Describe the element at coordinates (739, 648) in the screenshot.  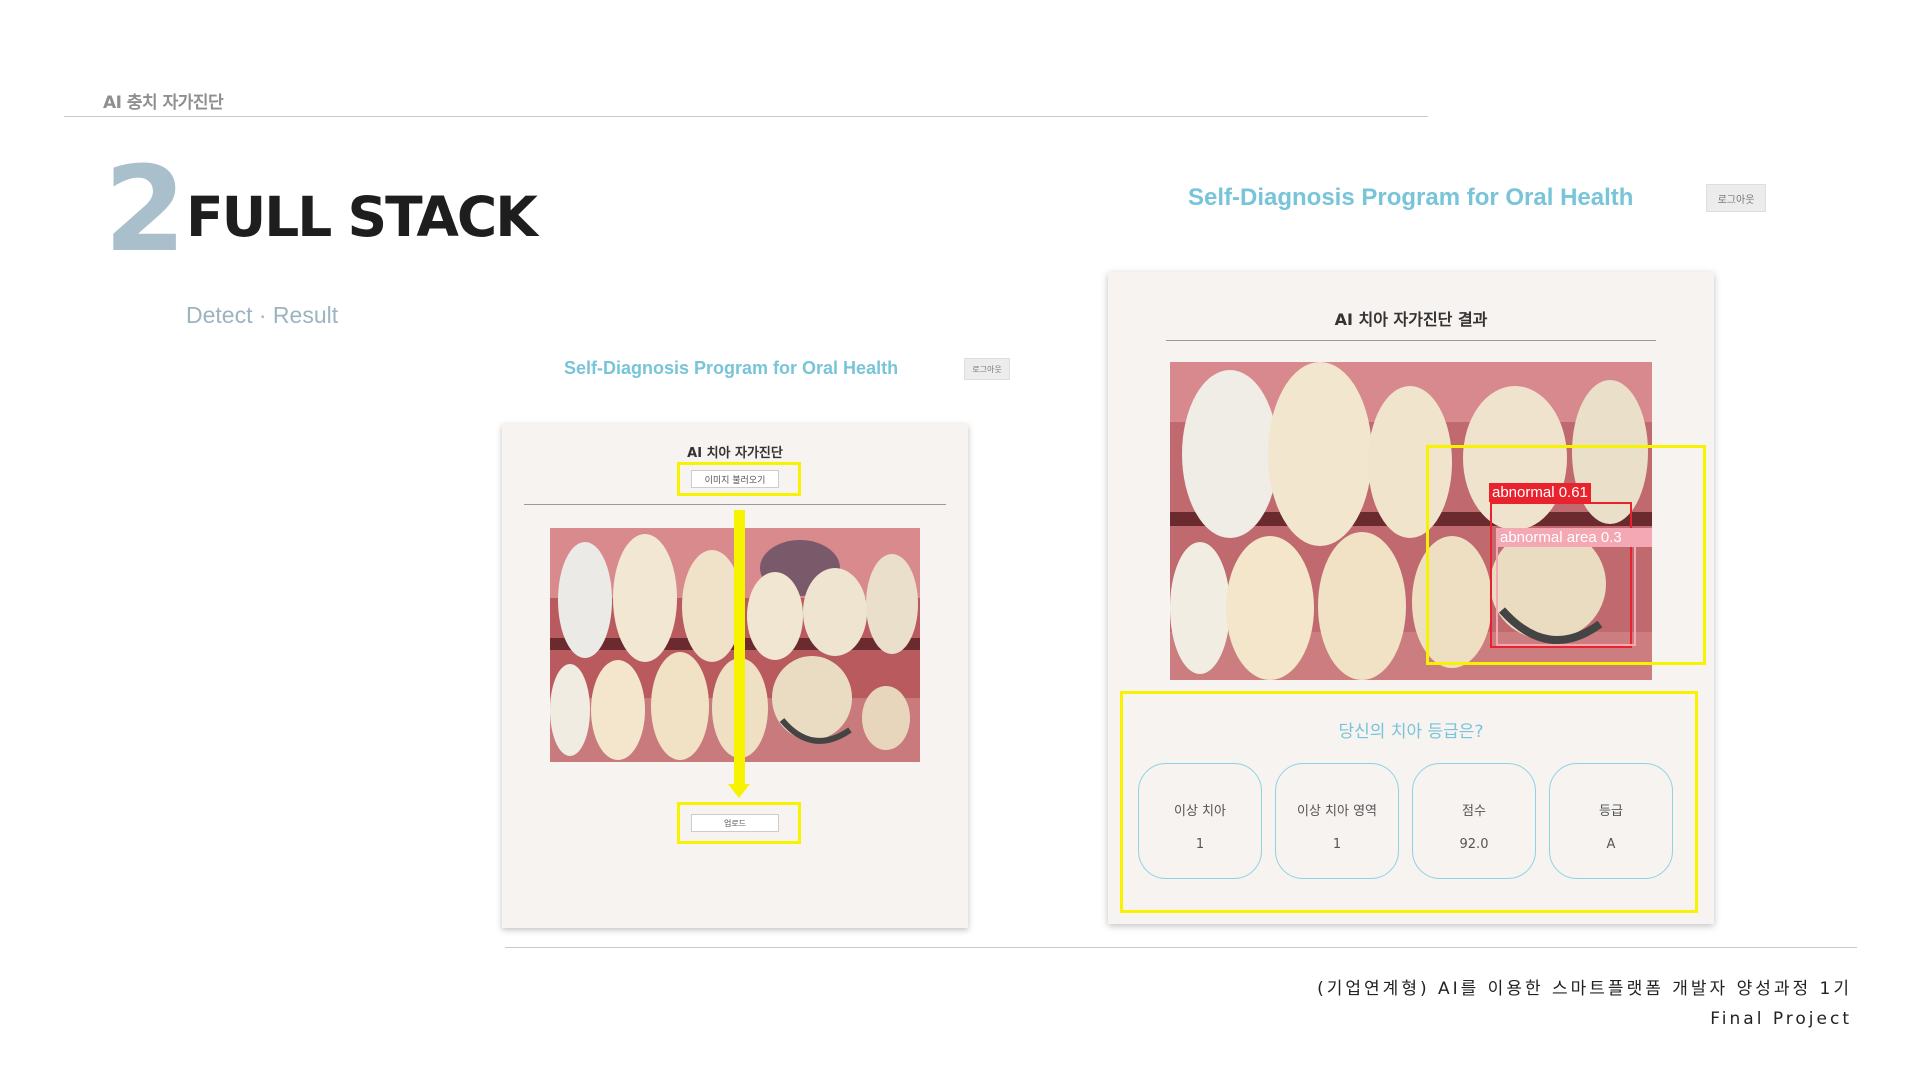
I see `flow-arrow-shaft` at that location.